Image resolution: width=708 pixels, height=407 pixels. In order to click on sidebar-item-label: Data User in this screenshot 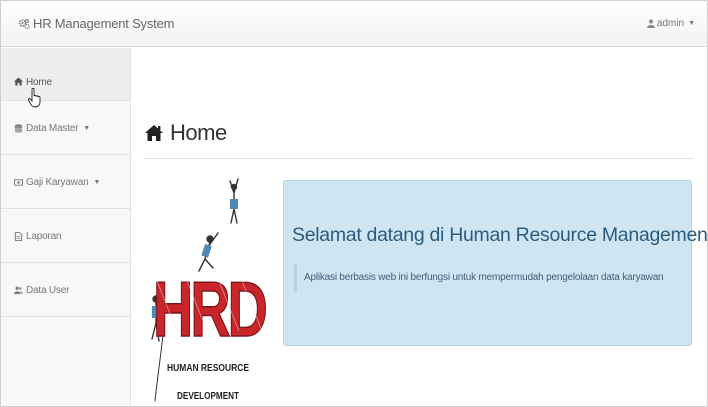, I will do `click(48, 290)`.